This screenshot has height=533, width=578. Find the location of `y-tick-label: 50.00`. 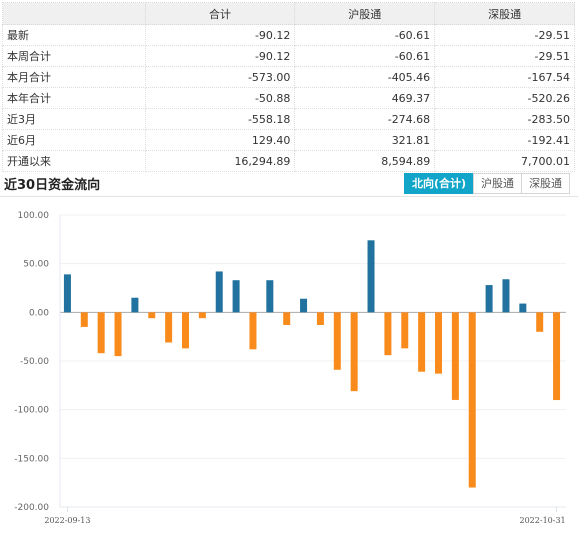

y-tick-label: 50.00 is located at coordinates (36, 265).